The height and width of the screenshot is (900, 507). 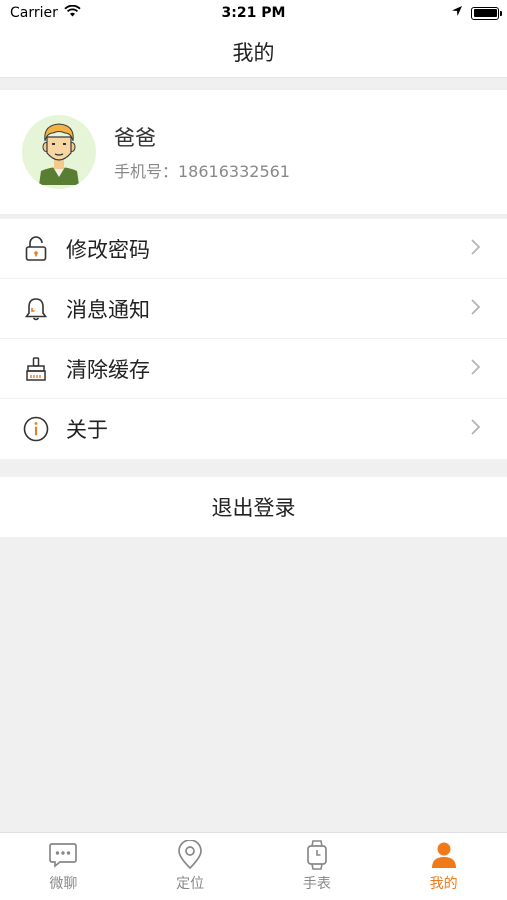 What do you see at coordinates (34, 13) in the screenshot?
I see `carrier-label: Carrier` at bounding box center [34, 13].